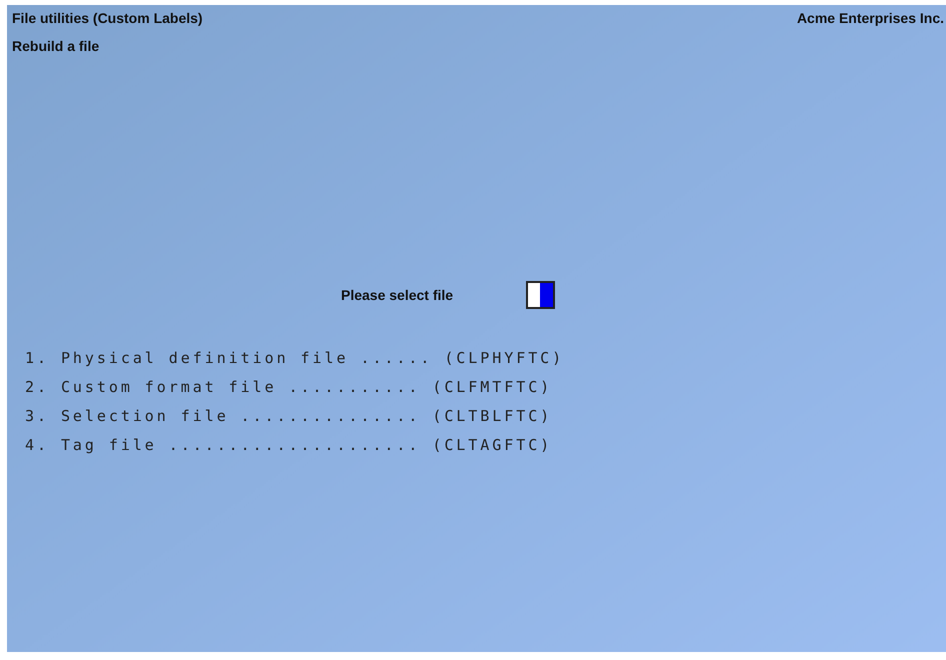 This screenshot has width=946, height=660. Describe the element at coordinates (56, 46) in the screenshot. I see `screen-subtitle: Rebuild a file` at that location.